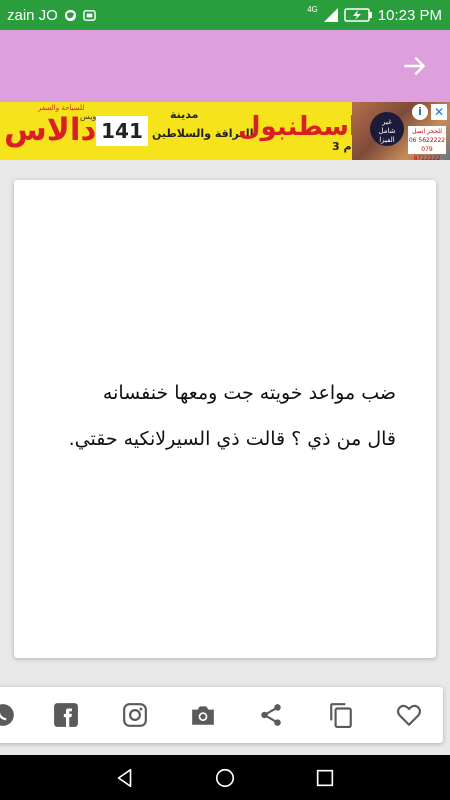 This screenshot has width=450, height=800. I want to click on clock: 10:23 PM, so click(409, 15).